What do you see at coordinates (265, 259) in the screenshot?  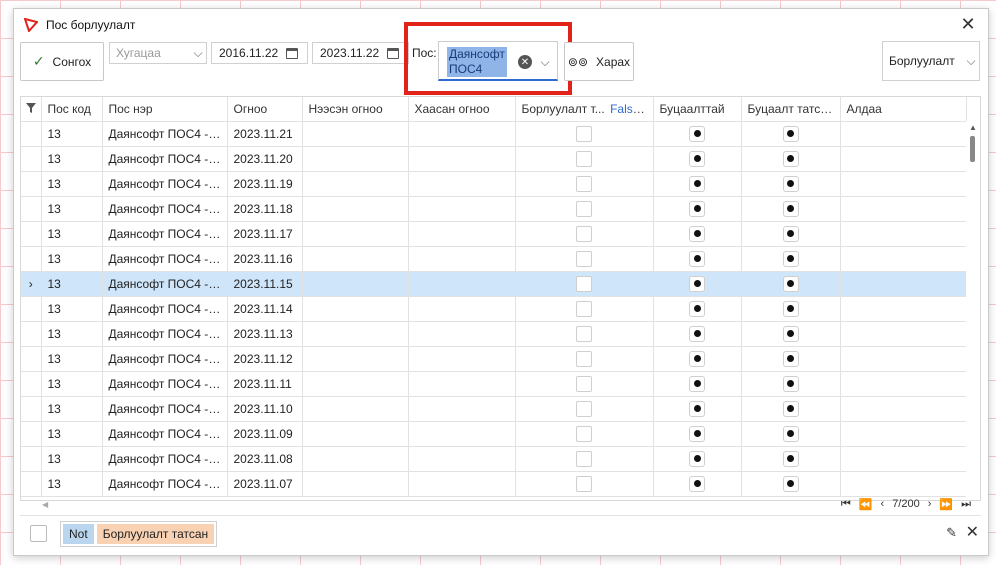 I see `cell-date: 2023.11.16` at bounding box center [265, 259].